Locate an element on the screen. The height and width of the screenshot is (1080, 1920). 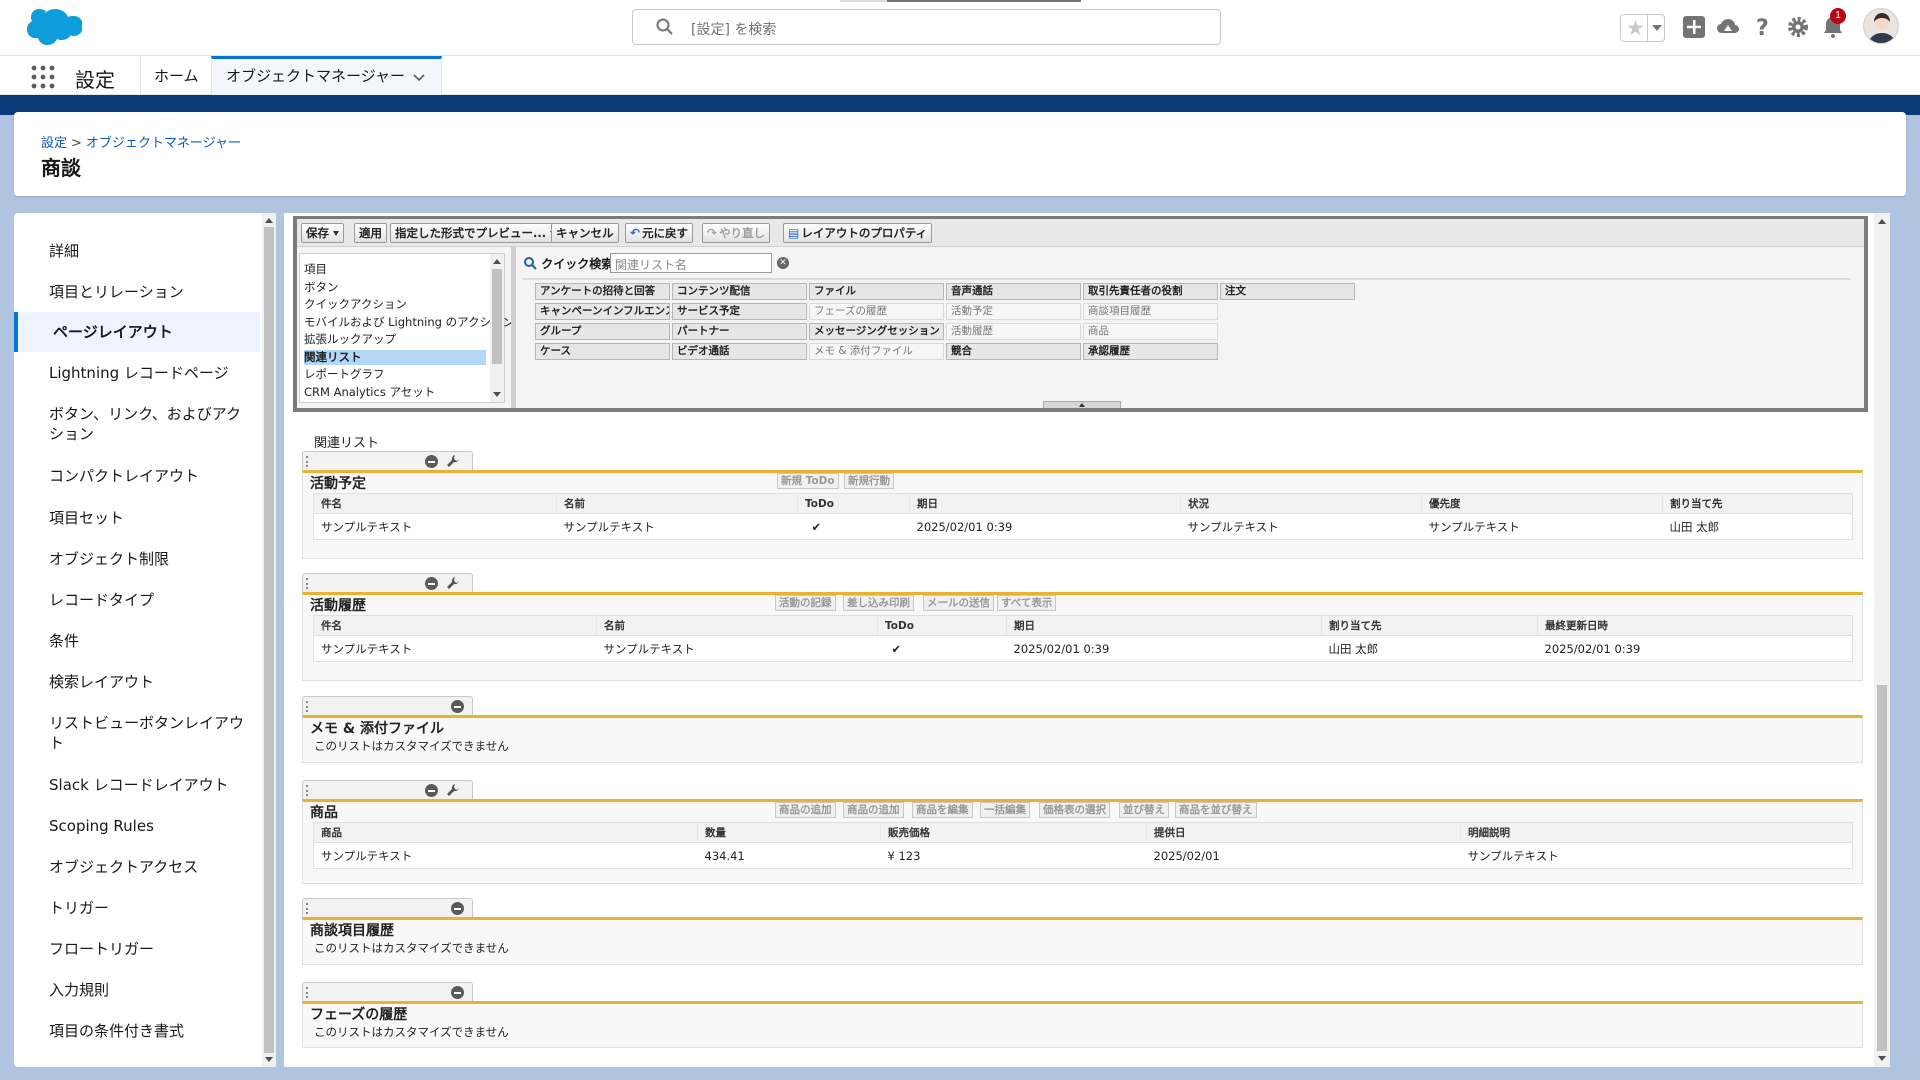
sidebar-item-buttons-links-actions: ボタン、リンク、およびアクション is located at coordinates (151, 424).